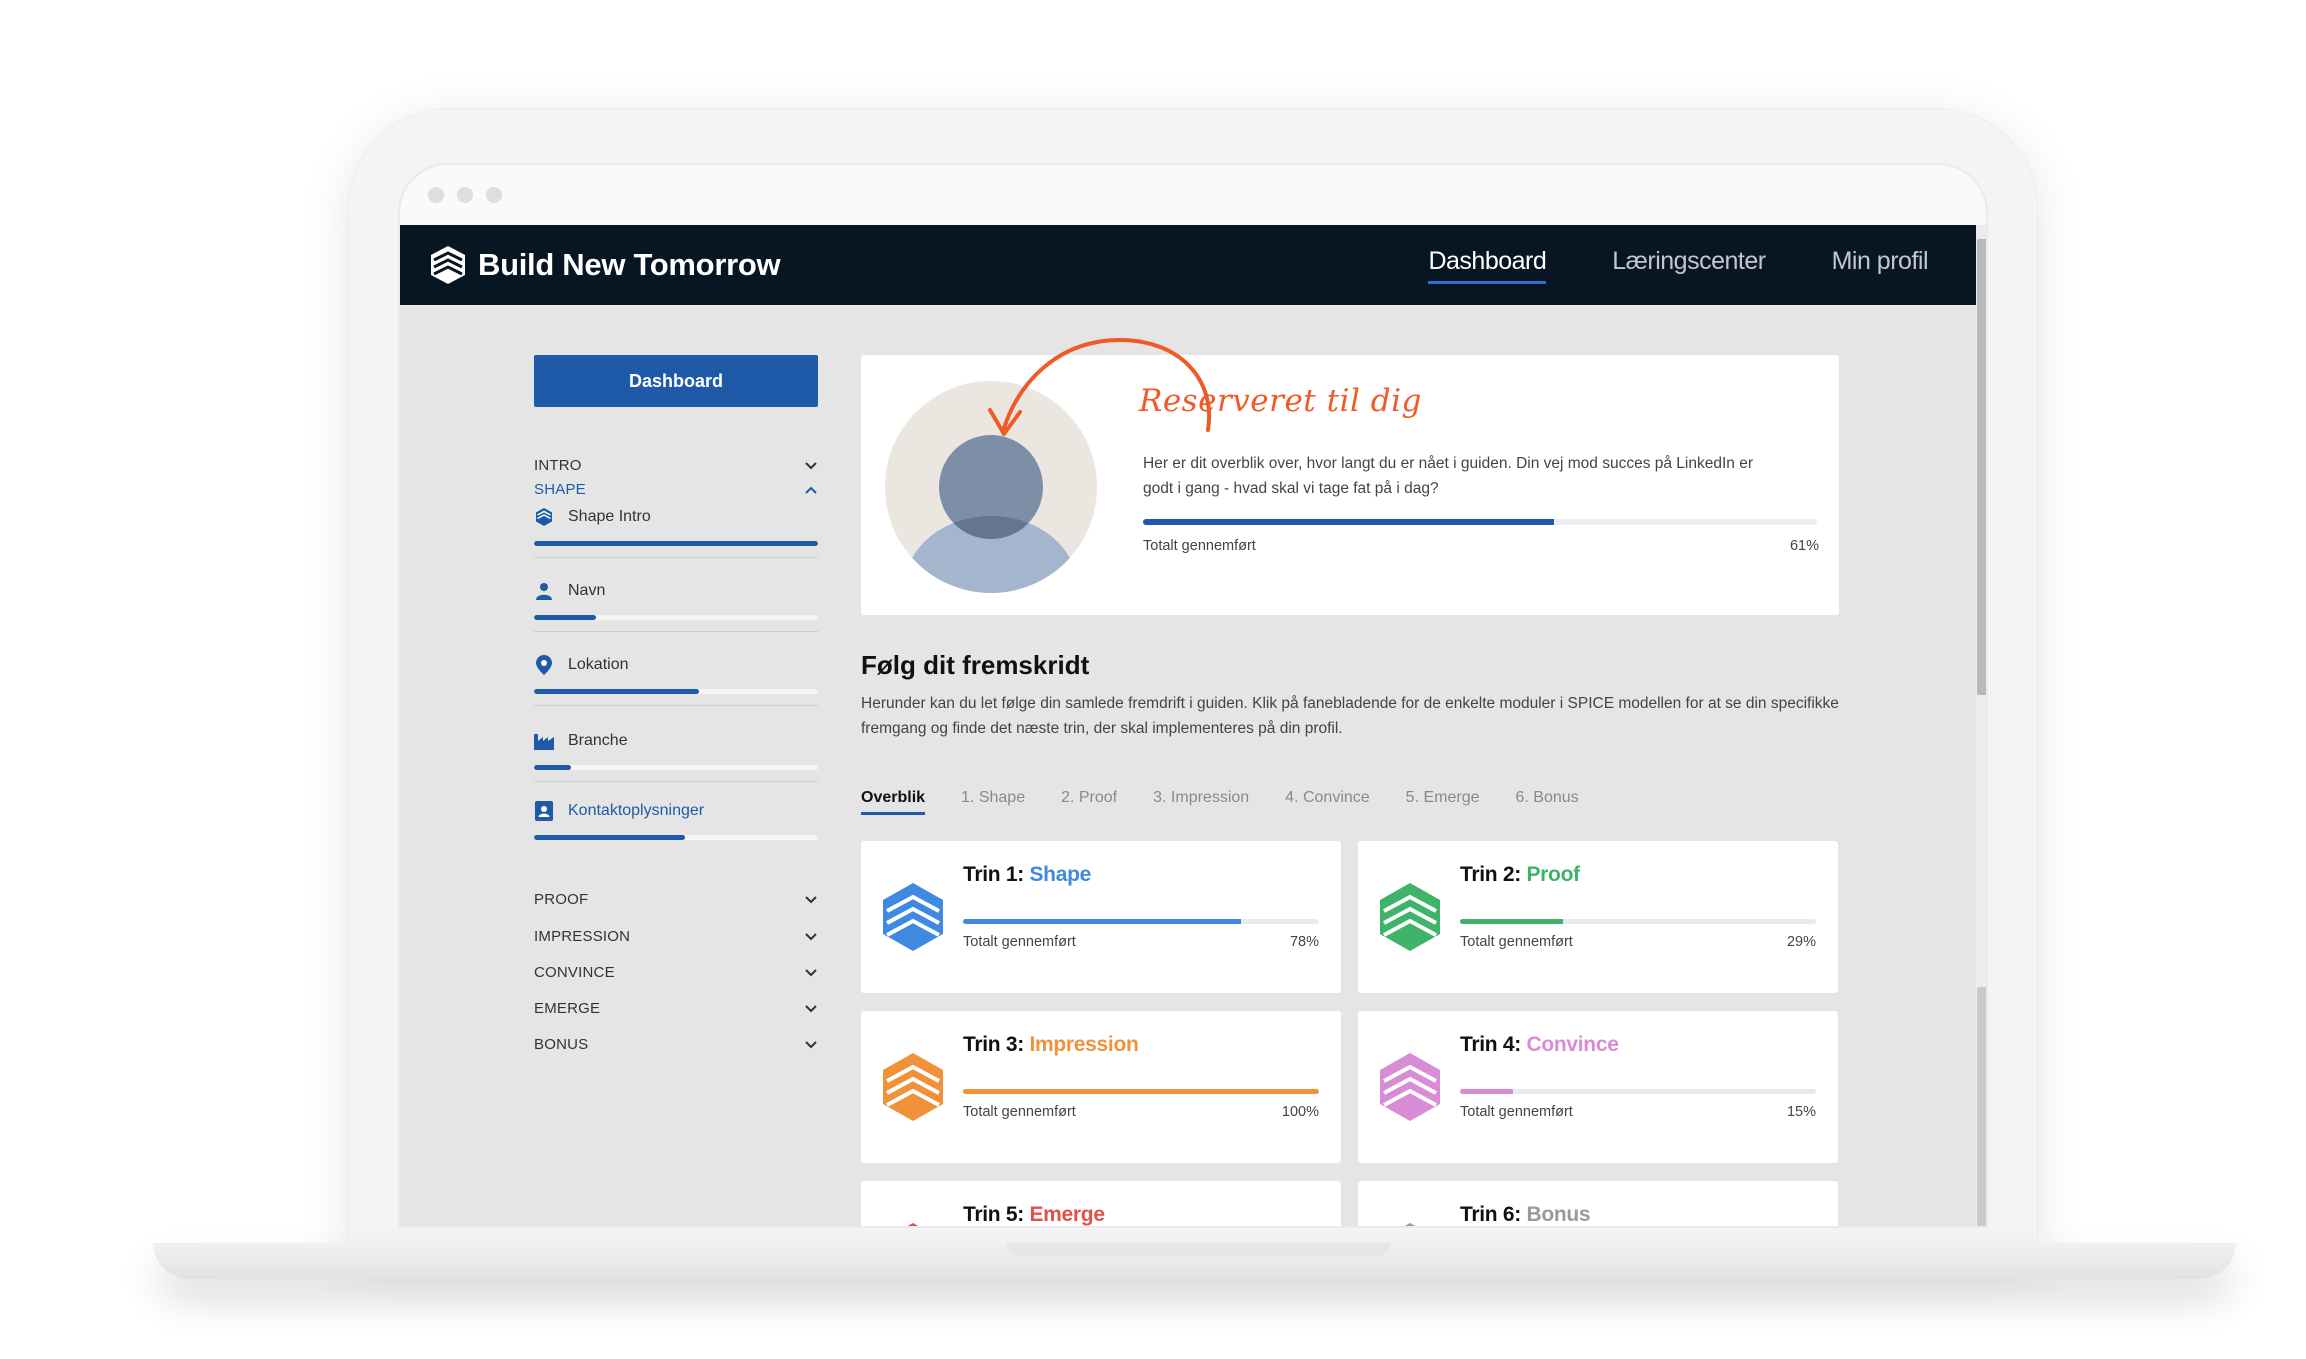 This screenshot has height=1359, width=2306. What do you see at coordinates (993, 802) in the screenshot?
I see `tab-shape: 1. Shape` at bounding box center [993, 802].